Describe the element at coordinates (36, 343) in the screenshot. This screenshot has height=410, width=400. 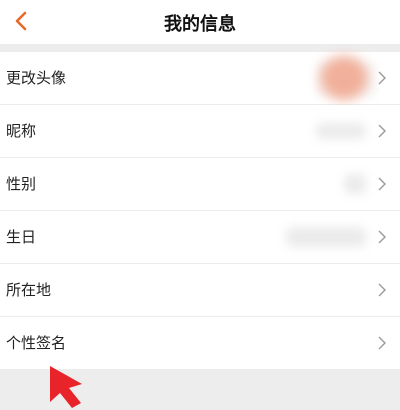
I see `row-label: 个性签名` at that location.